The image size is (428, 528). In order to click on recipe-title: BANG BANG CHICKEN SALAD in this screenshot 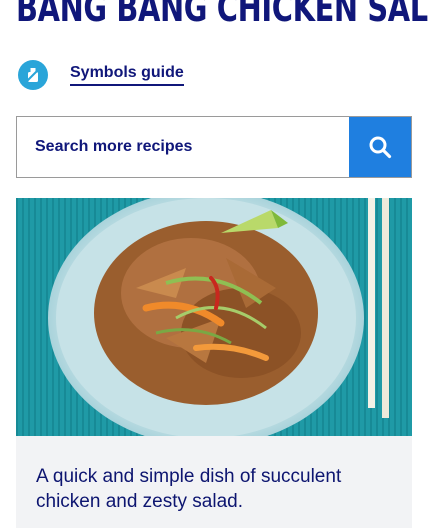, I will do `click(222, 15)`.